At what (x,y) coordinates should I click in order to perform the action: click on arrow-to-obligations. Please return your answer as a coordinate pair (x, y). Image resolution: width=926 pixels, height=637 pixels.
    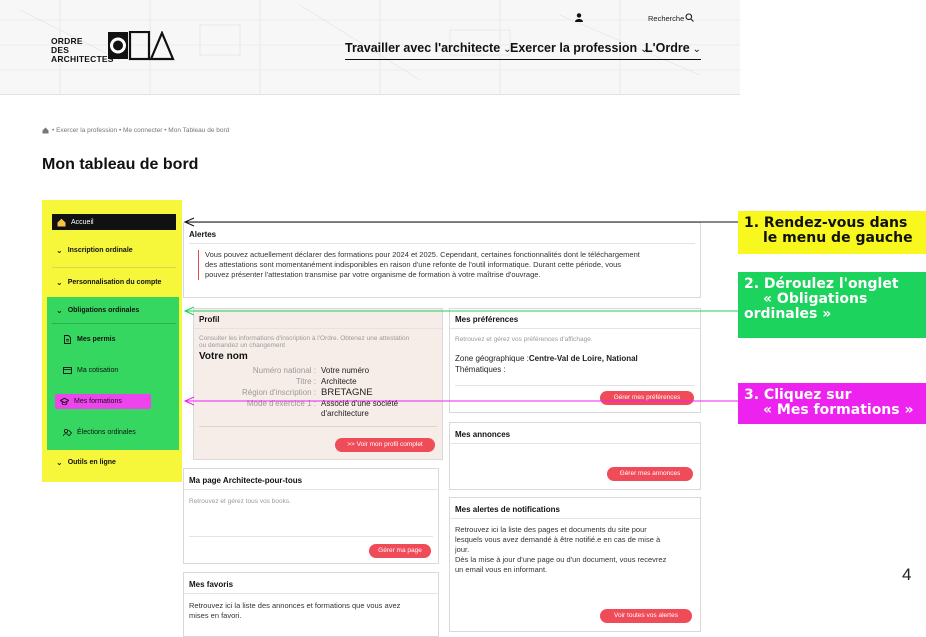
    Looking at the image, I should click on (460, 311).